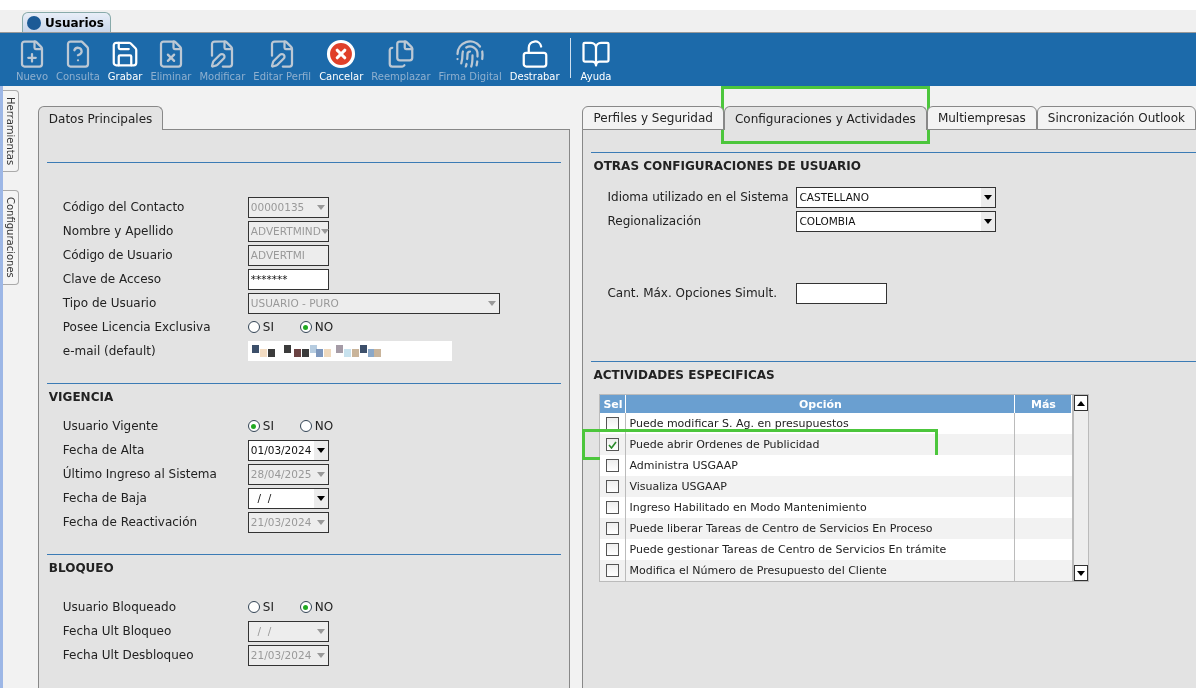  Describe the element at coordinates (288, 279) in the screenshot. I see `input-field: *******` at that location.